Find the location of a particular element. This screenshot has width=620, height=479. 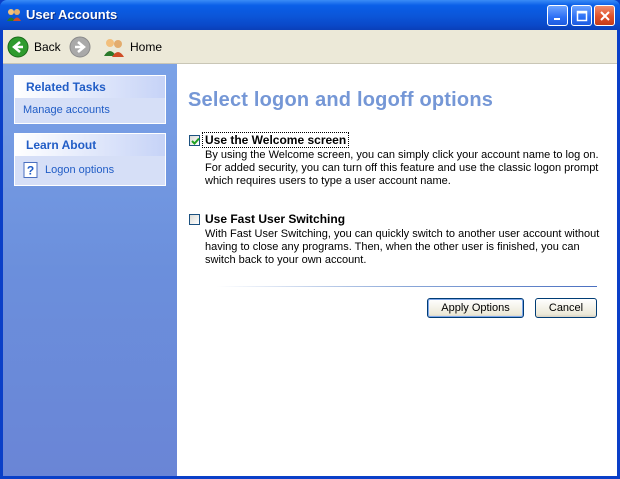

forward-arrow-icon is located at coordinates (80, 47).